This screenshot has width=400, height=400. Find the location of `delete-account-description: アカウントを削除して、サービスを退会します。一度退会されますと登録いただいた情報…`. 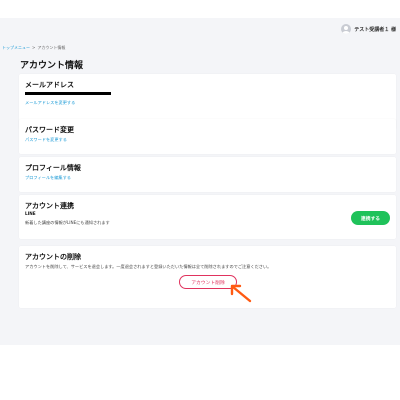

delete-account-description: アカウントを削除して、サービスを退会します。一度退会されますと登録いただいた情報… is located at coordinates (148, 266).